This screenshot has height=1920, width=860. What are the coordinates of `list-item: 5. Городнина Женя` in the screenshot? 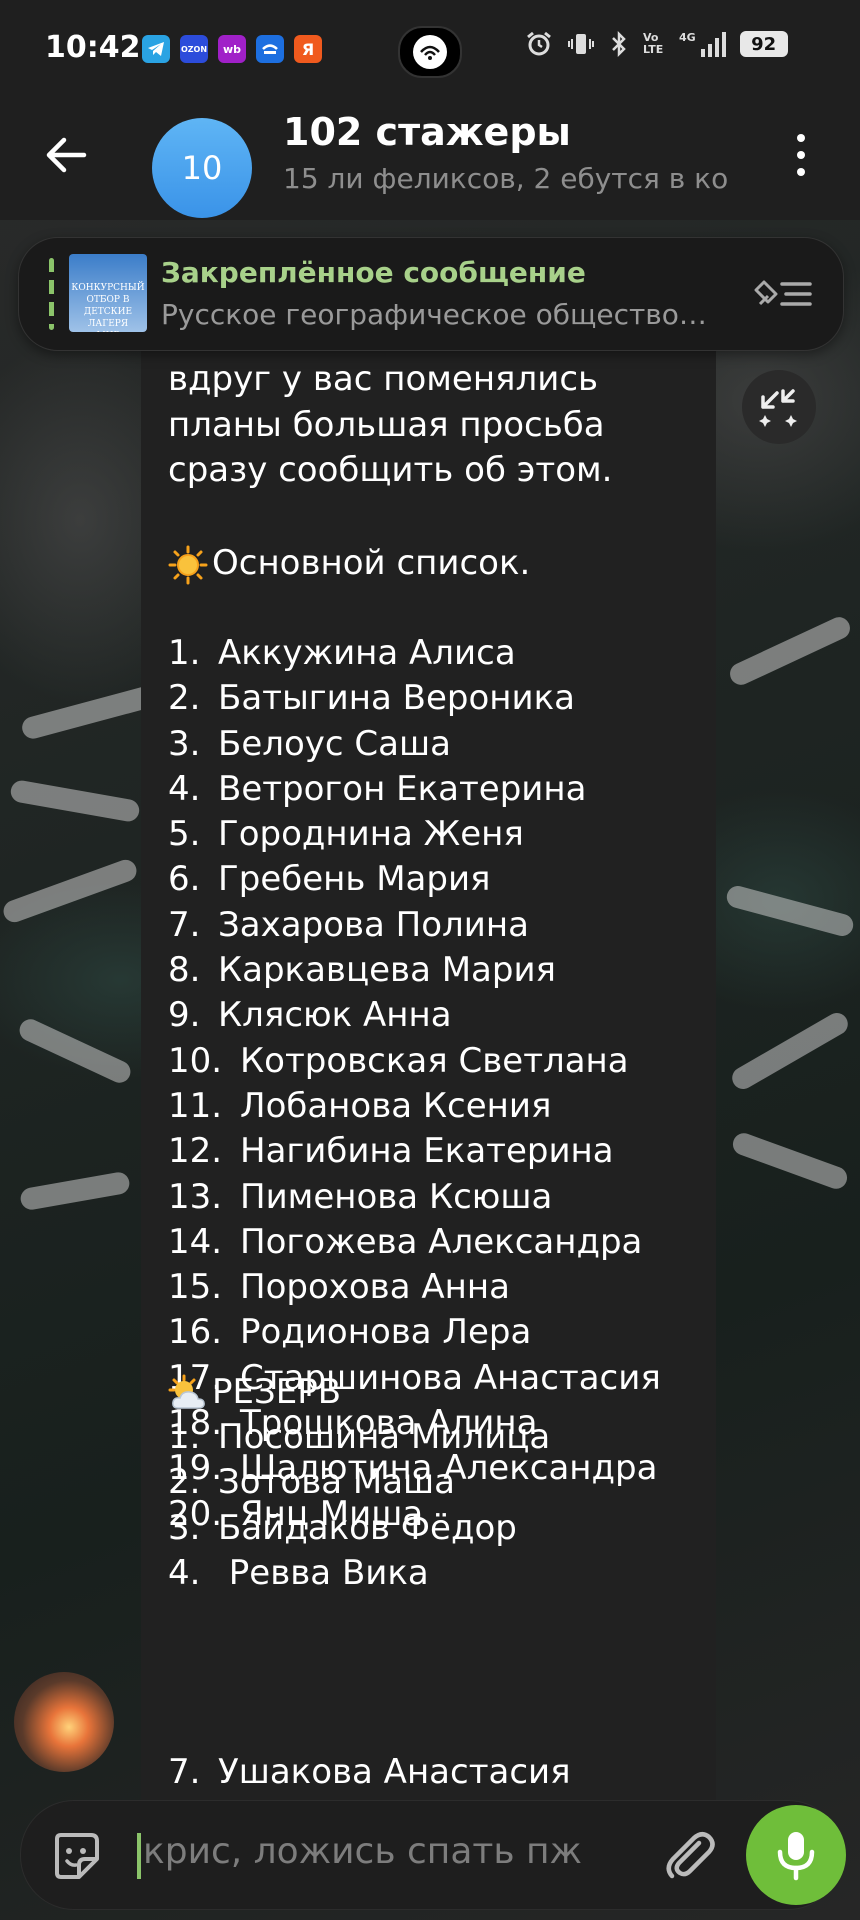 It's located at (414, 834).